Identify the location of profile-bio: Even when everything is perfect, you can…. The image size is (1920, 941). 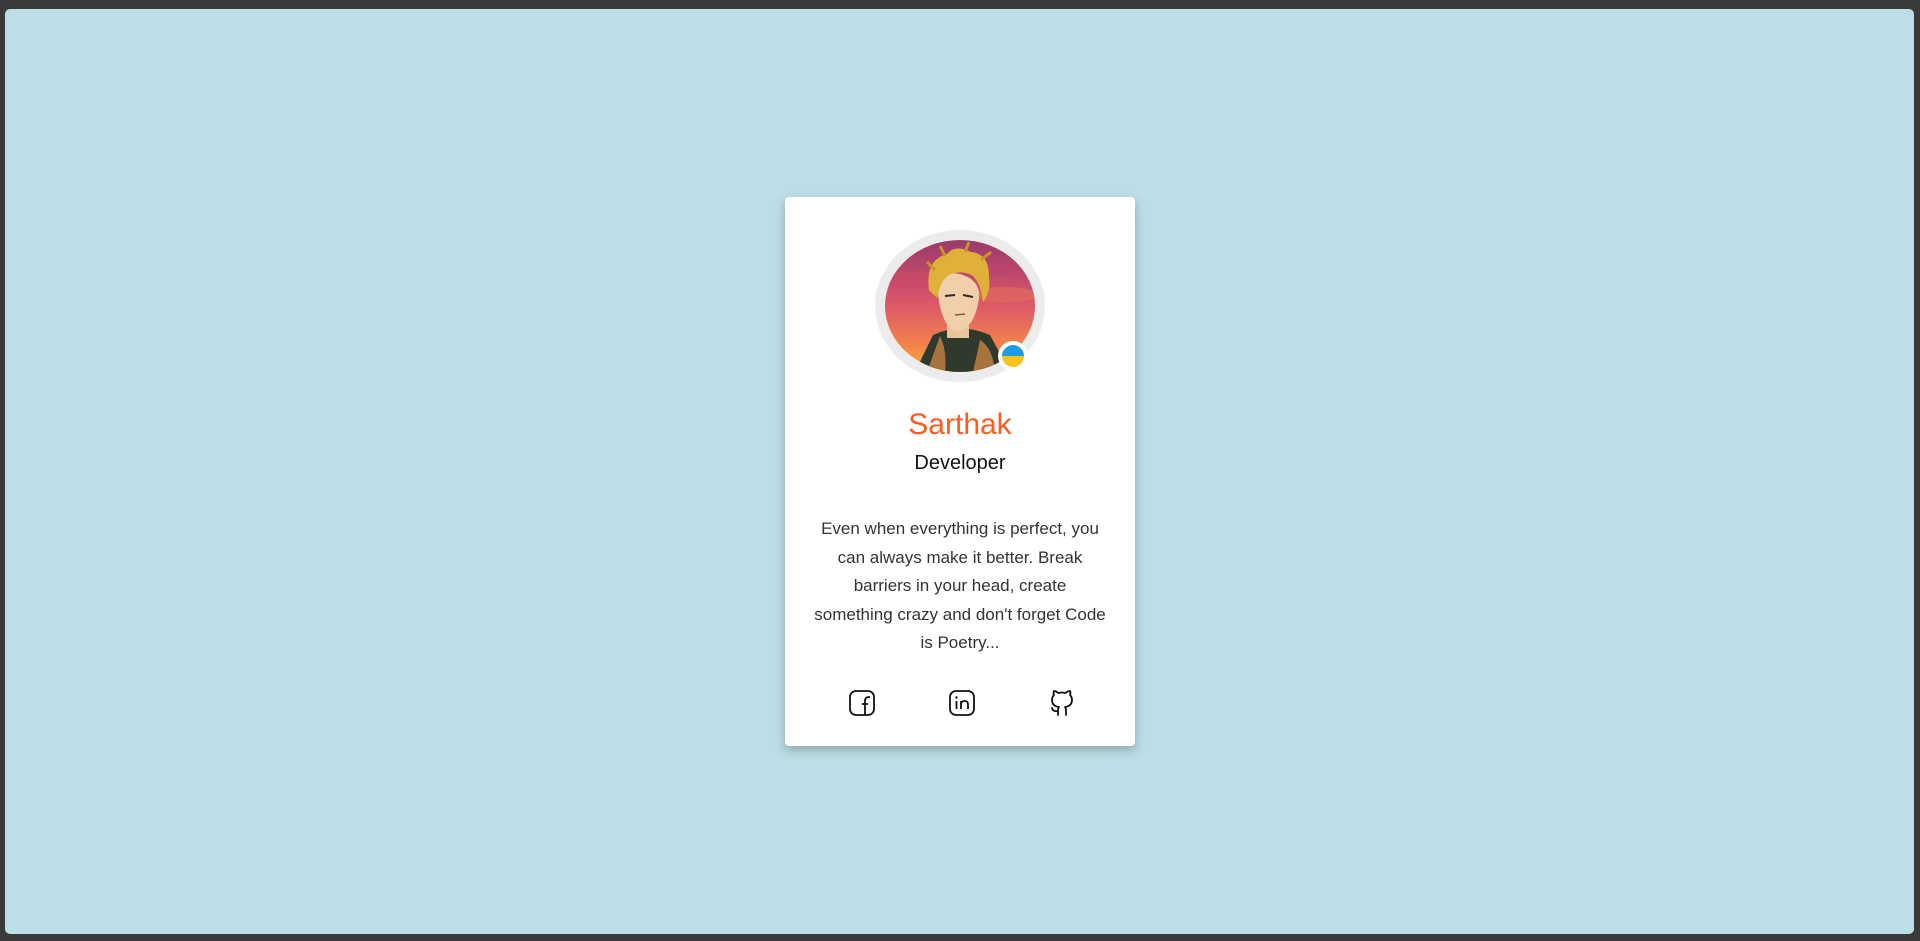
(960, 585).